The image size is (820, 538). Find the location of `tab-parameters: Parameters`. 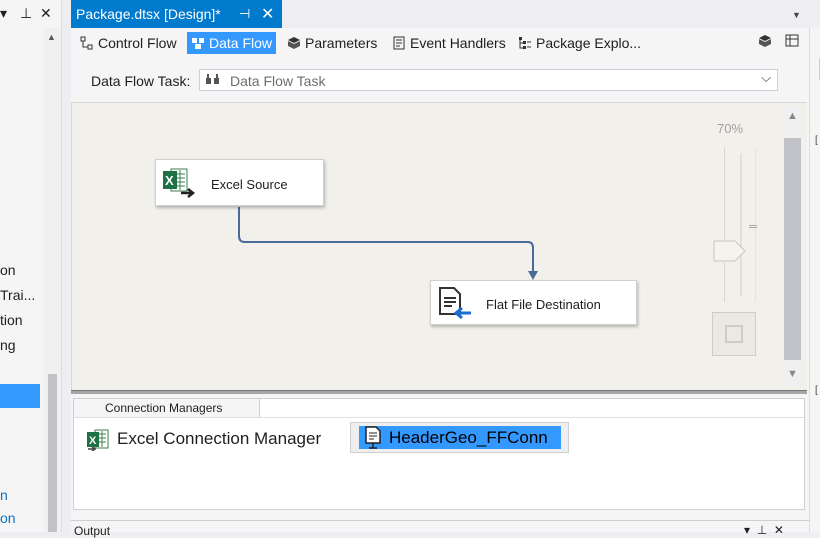

tab-parameters: Parameters is located at coordinates (332, 43).